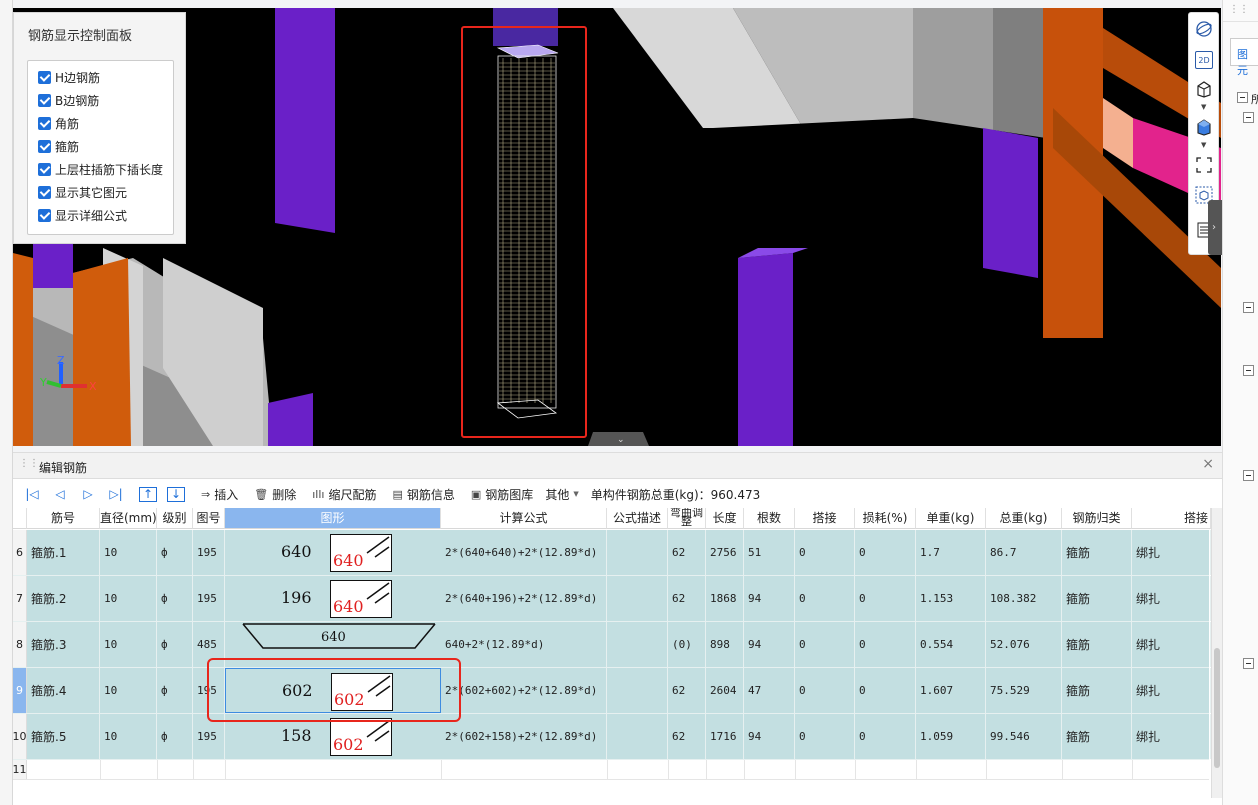 The image size is (1258, 805). I want to click on cell-formula: 640+2*(12.89*d), so click(526, 644).